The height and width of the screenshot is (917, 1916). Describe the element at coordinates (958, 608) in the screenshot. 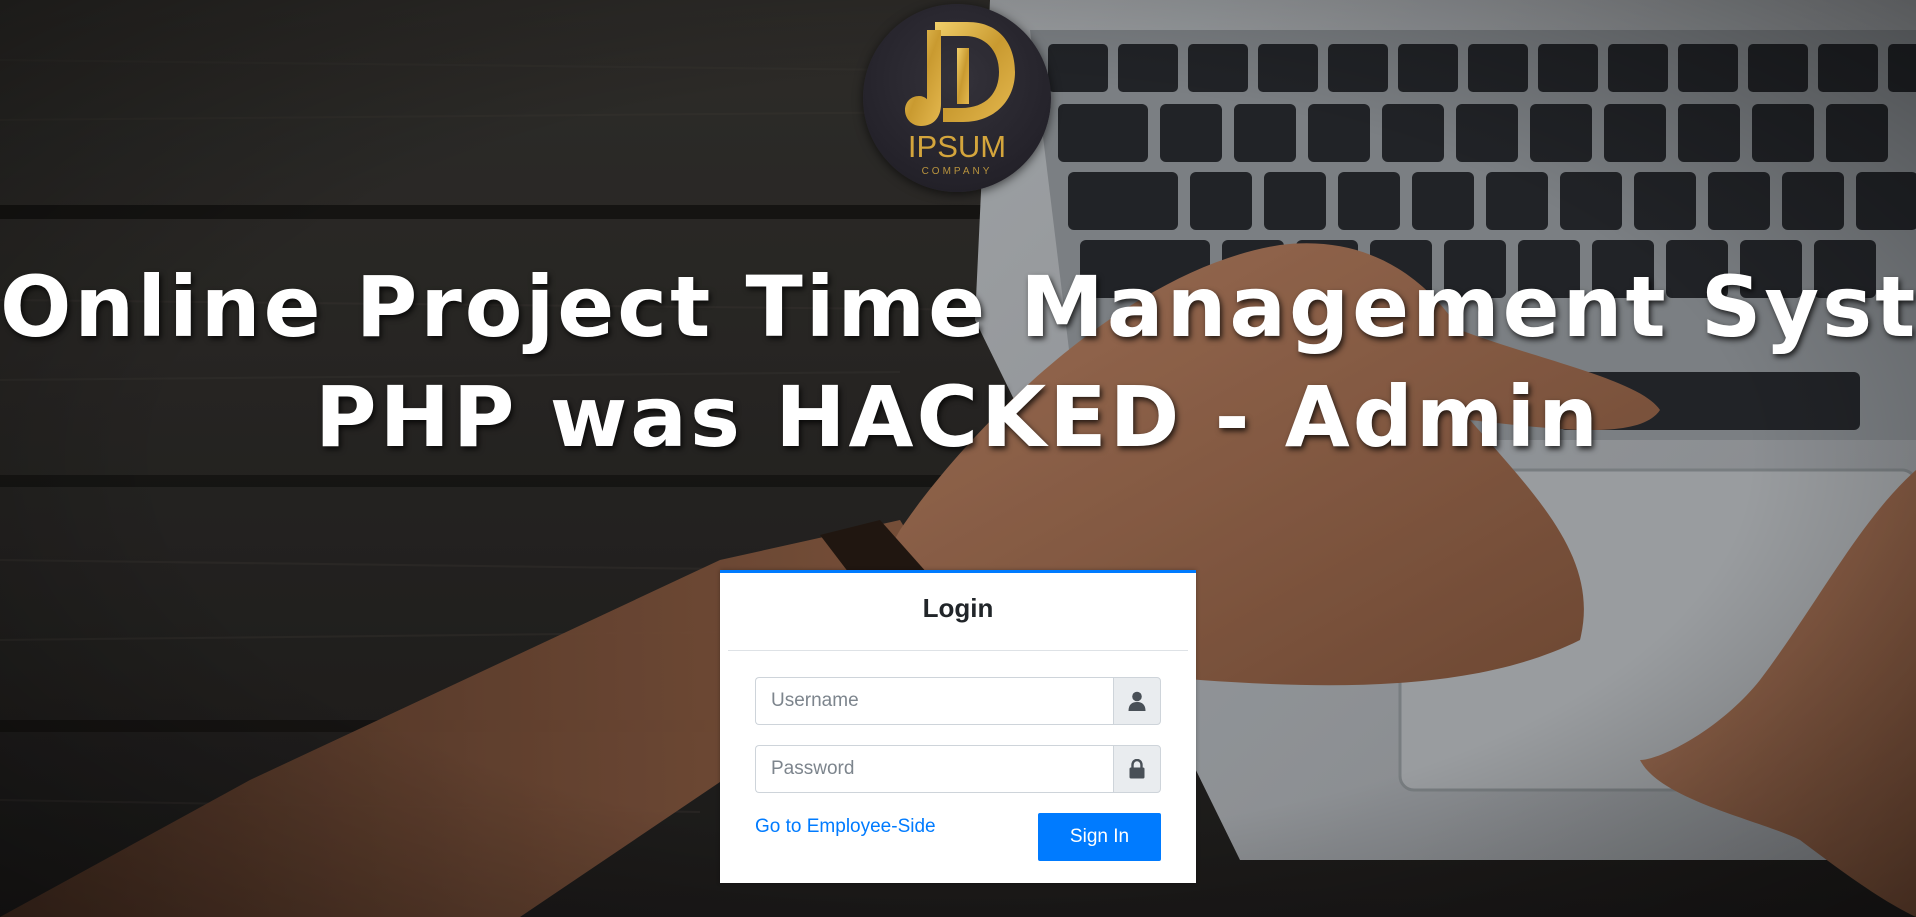

I see `login-heading: Login` at that location.